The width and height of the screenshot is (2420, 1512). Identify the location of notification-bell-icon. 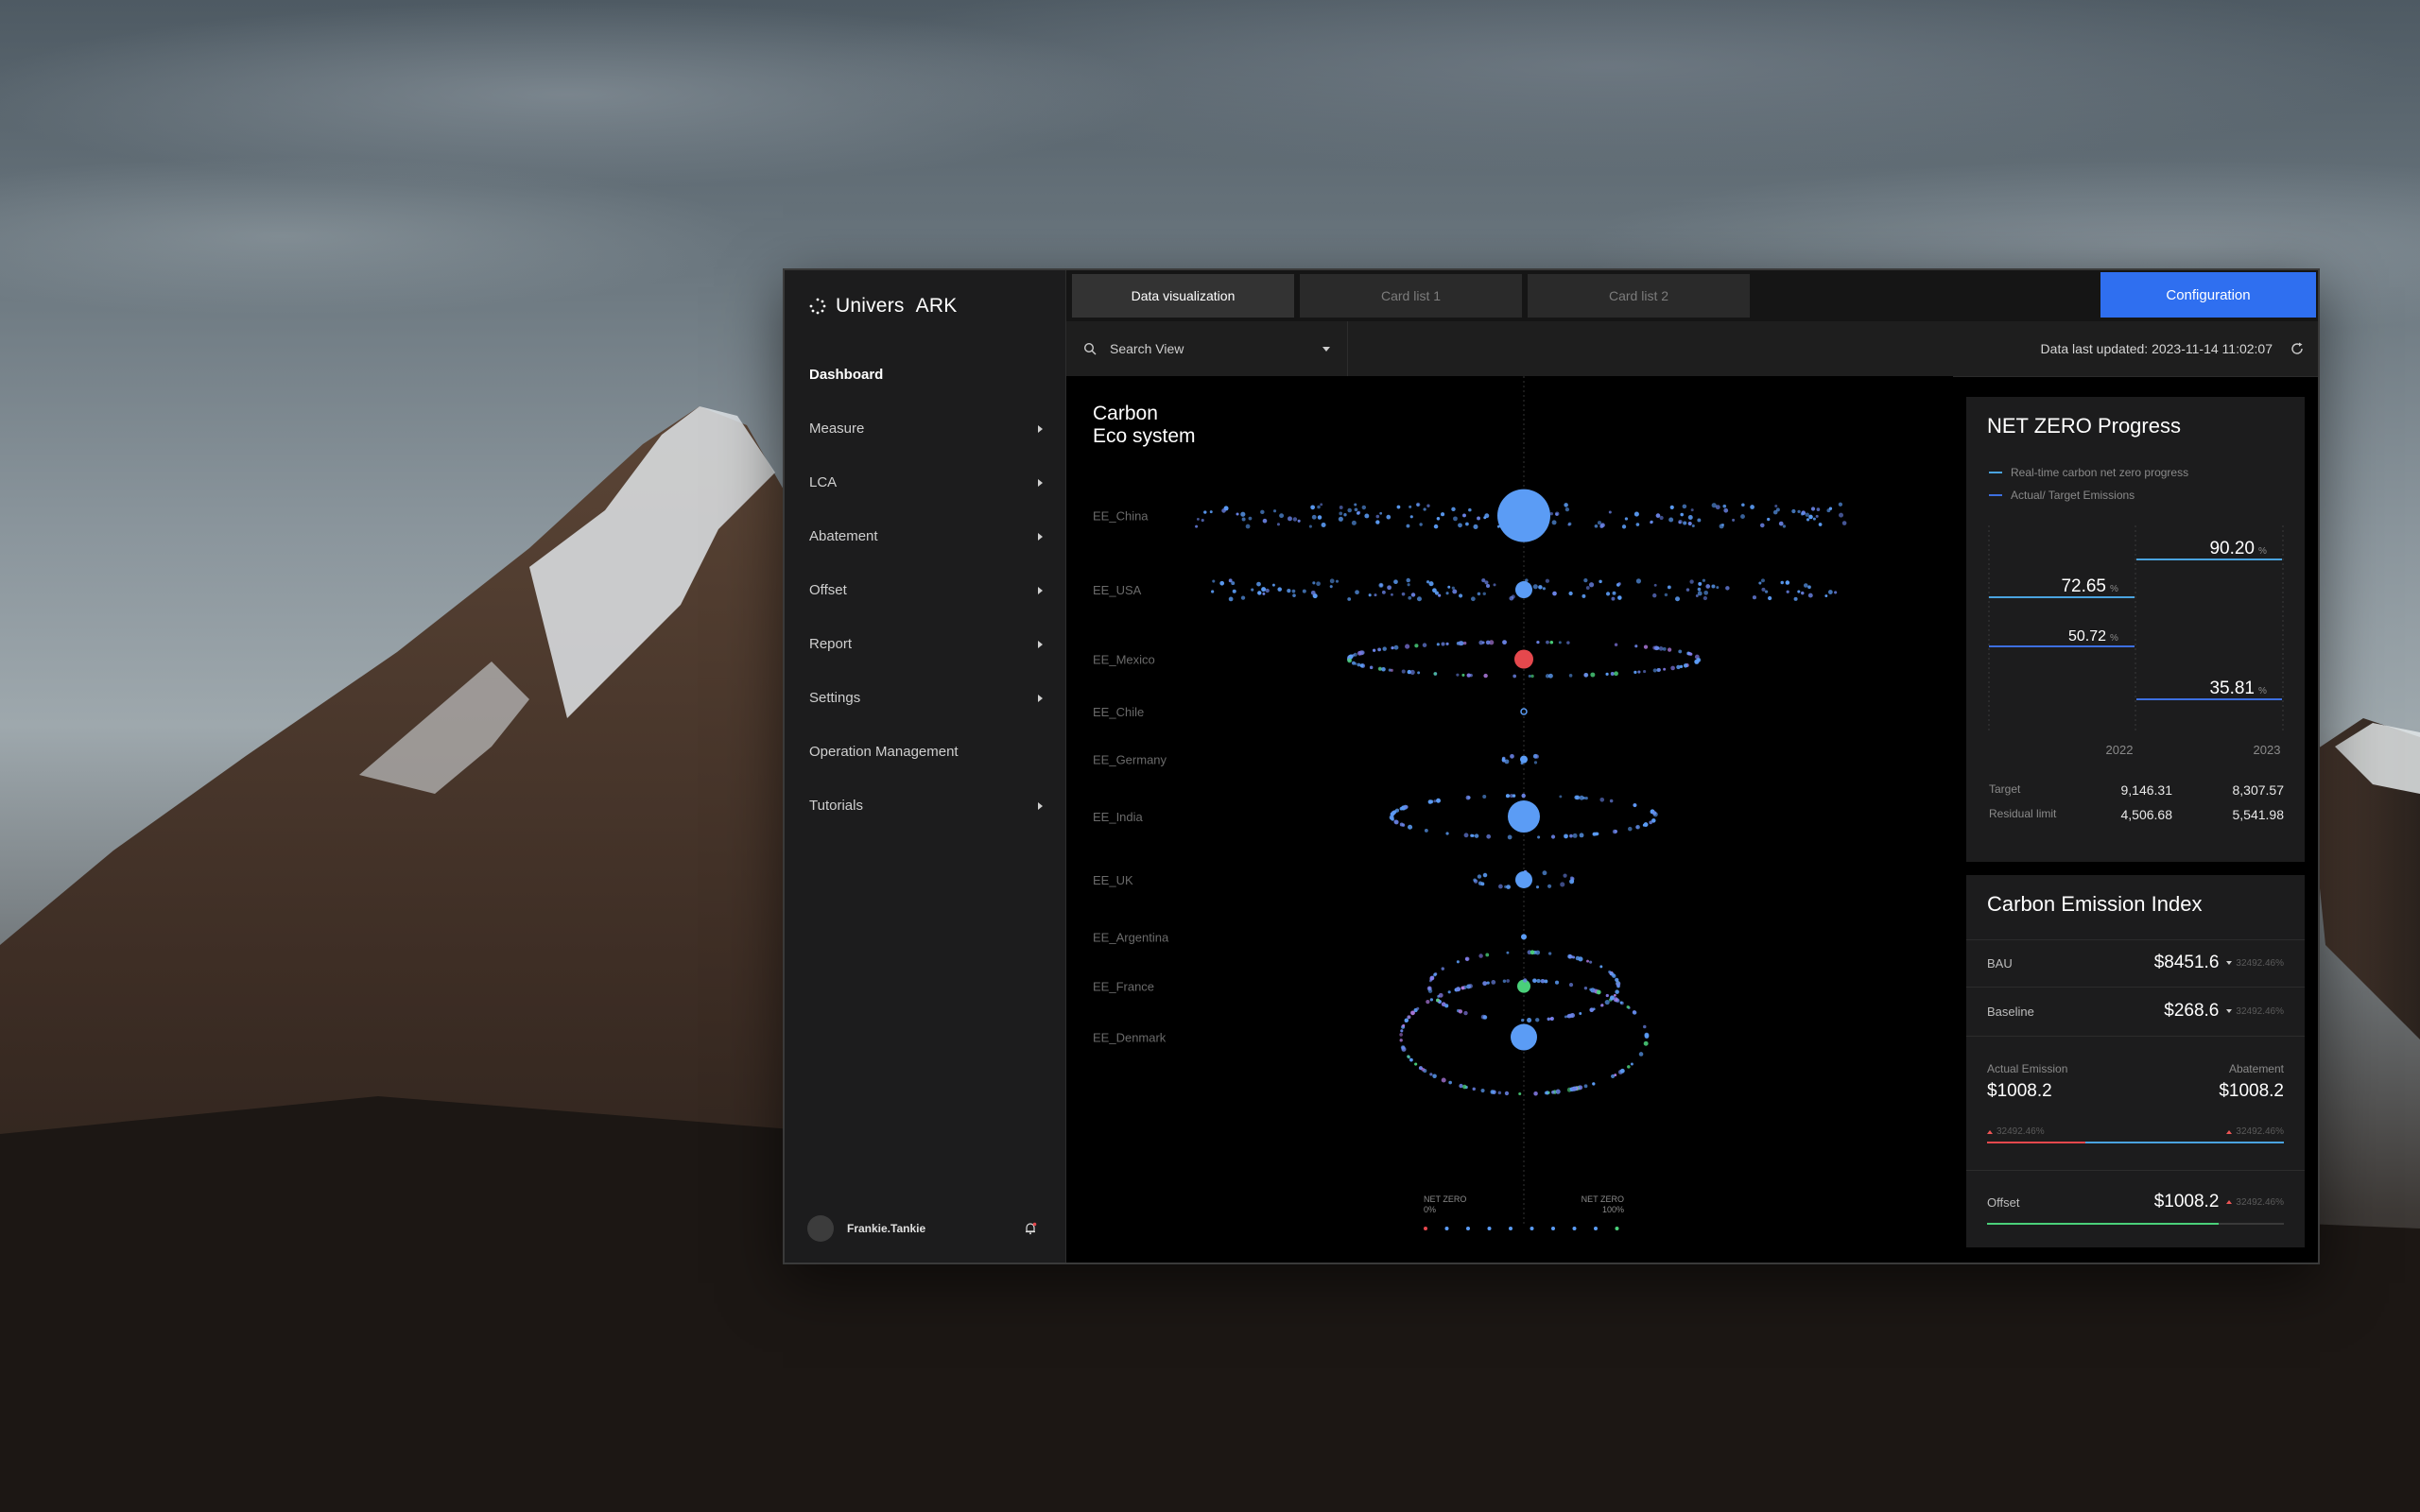
(1030, 1228).